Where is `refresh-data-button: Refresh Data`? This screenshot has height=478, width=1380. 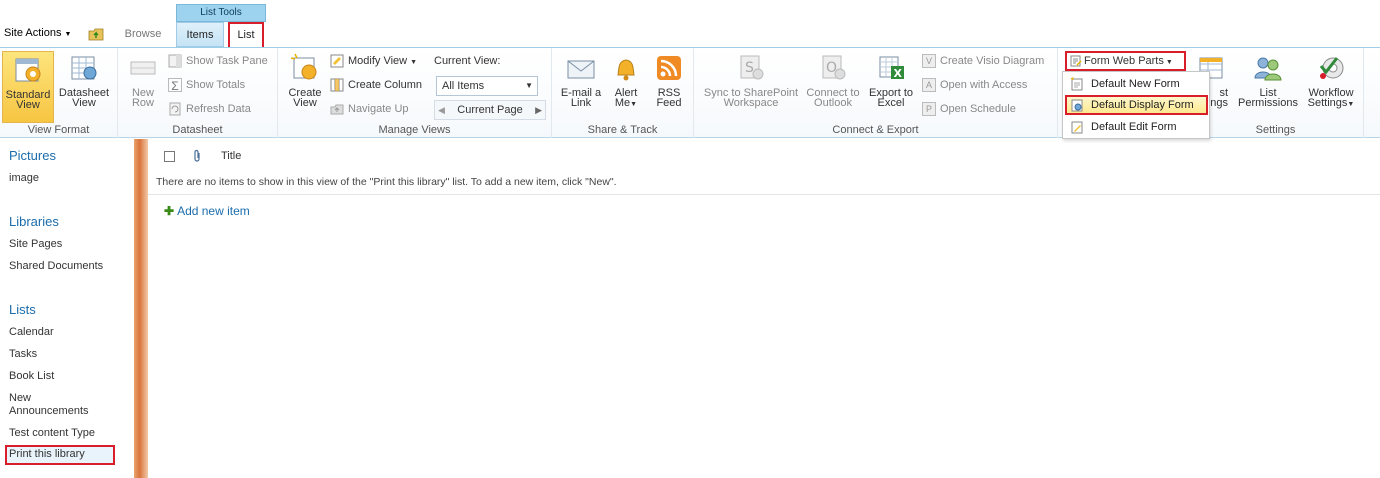
refresh-data-button: Refresh Data is located at coordinates (209, 109).